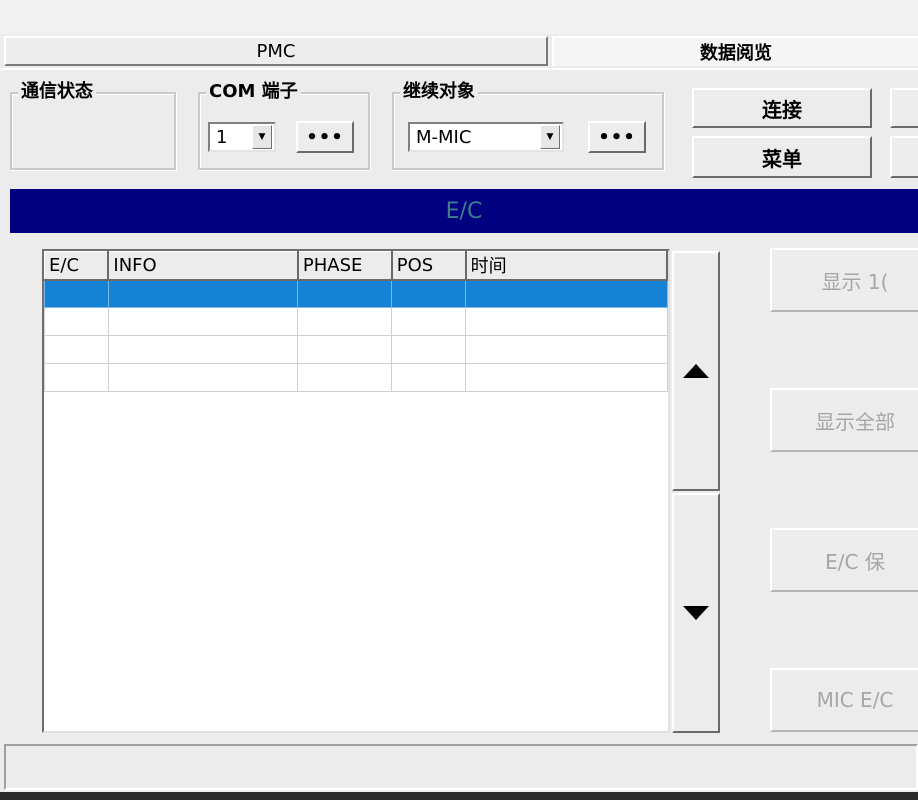 Image resolution: width=918 pixels, height=800 pixels. I want to click on col-header-phase: PHASE, so click(345, 266).